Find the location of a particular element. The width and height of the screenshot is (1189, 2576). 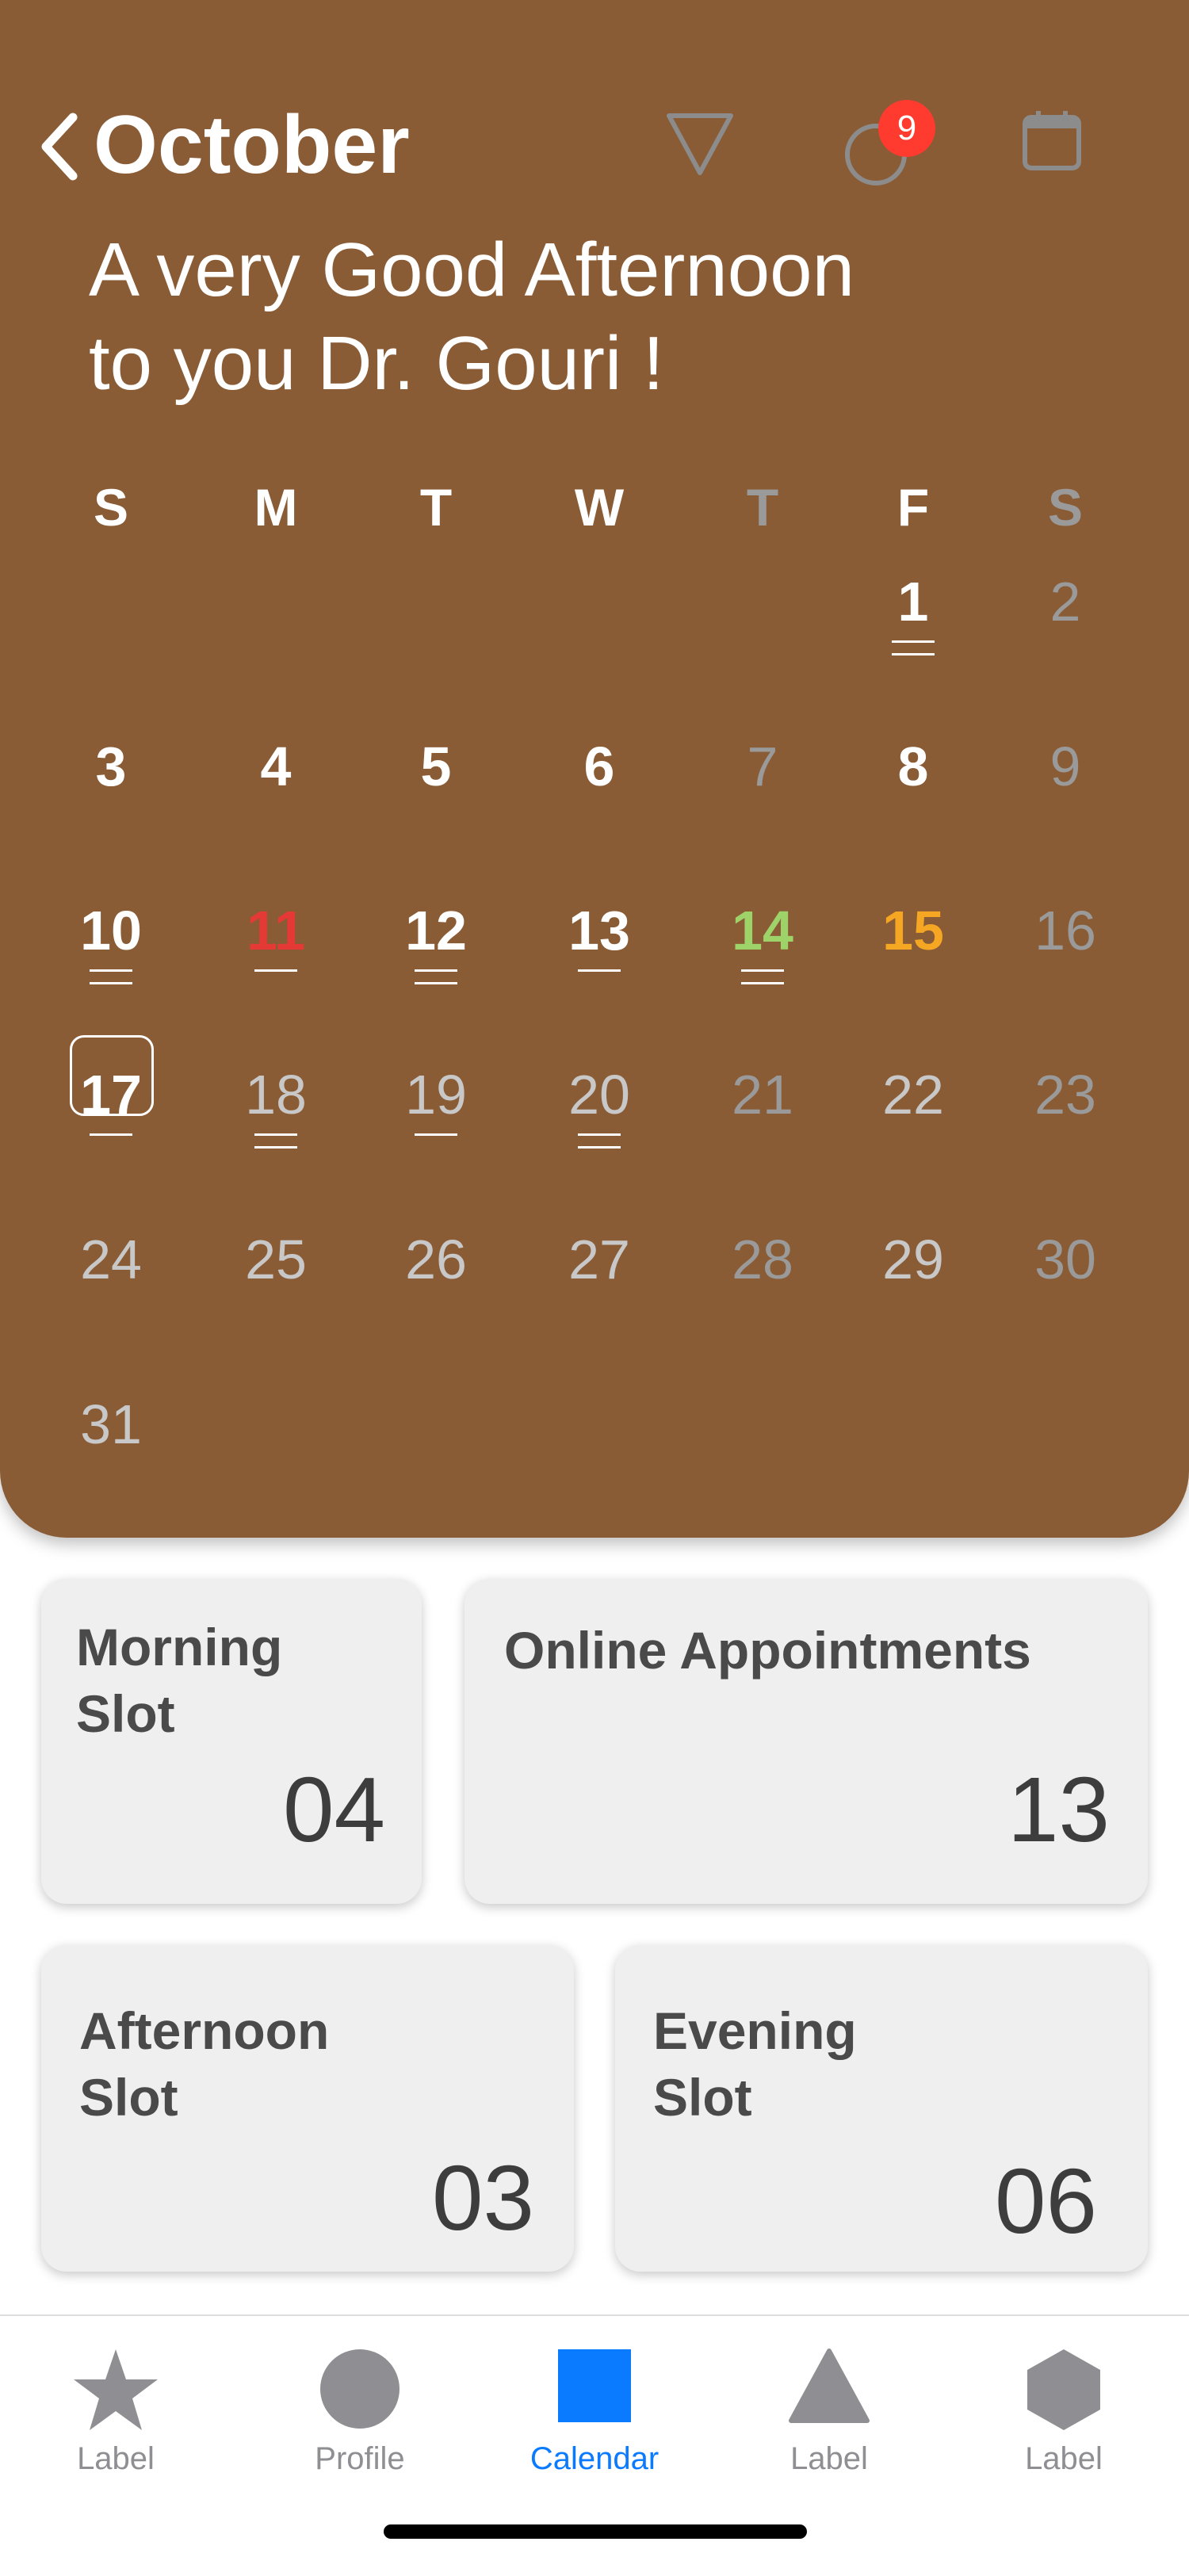

afternoon-slot-title: Afternoon Slot is located at coordinates (204, 2064).